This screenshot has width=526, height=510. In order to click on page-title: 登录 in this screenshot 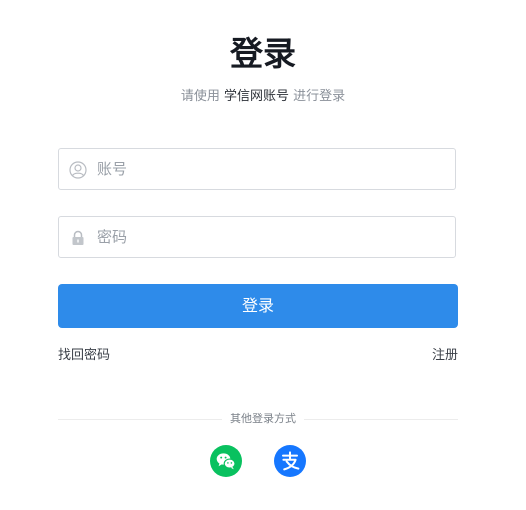, I will do `click(263, 53)`.